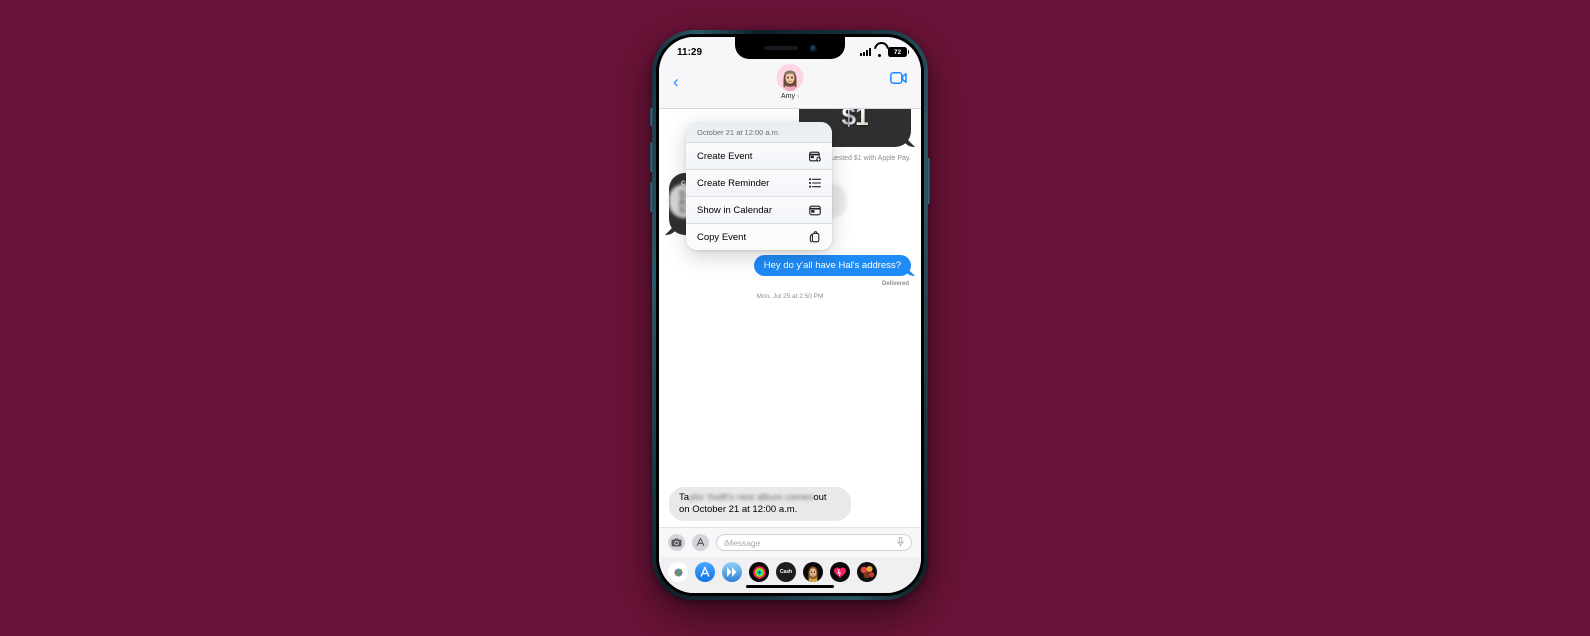 The height and width of the screenshot is (636, 1590). Describe the element at coordinates (832, 265) in the screenshot. I see `message-bubble-outgoing: Hey do y'all have Hal's address?` at that location.